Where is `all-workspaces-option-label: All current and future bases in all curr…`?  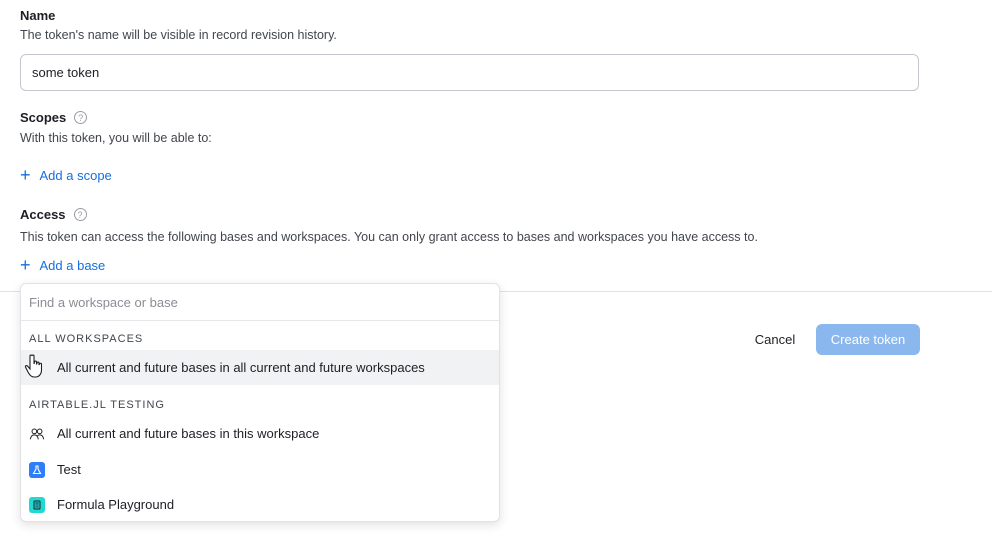
all-workspaces-option-label: All current and future bases in all curr… is located at coordinates (241, 367).